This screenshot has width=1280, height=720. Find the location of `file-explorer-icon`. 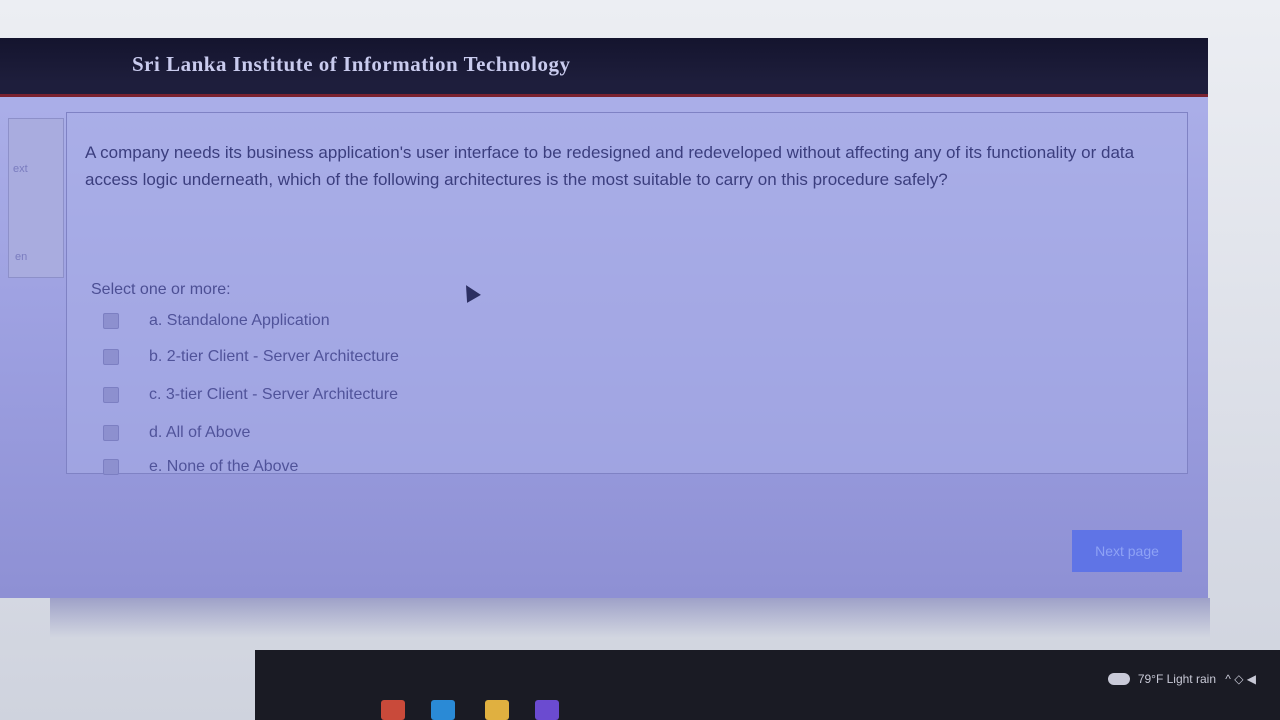

file-explorer-icon is located at coordinates (497, 710).